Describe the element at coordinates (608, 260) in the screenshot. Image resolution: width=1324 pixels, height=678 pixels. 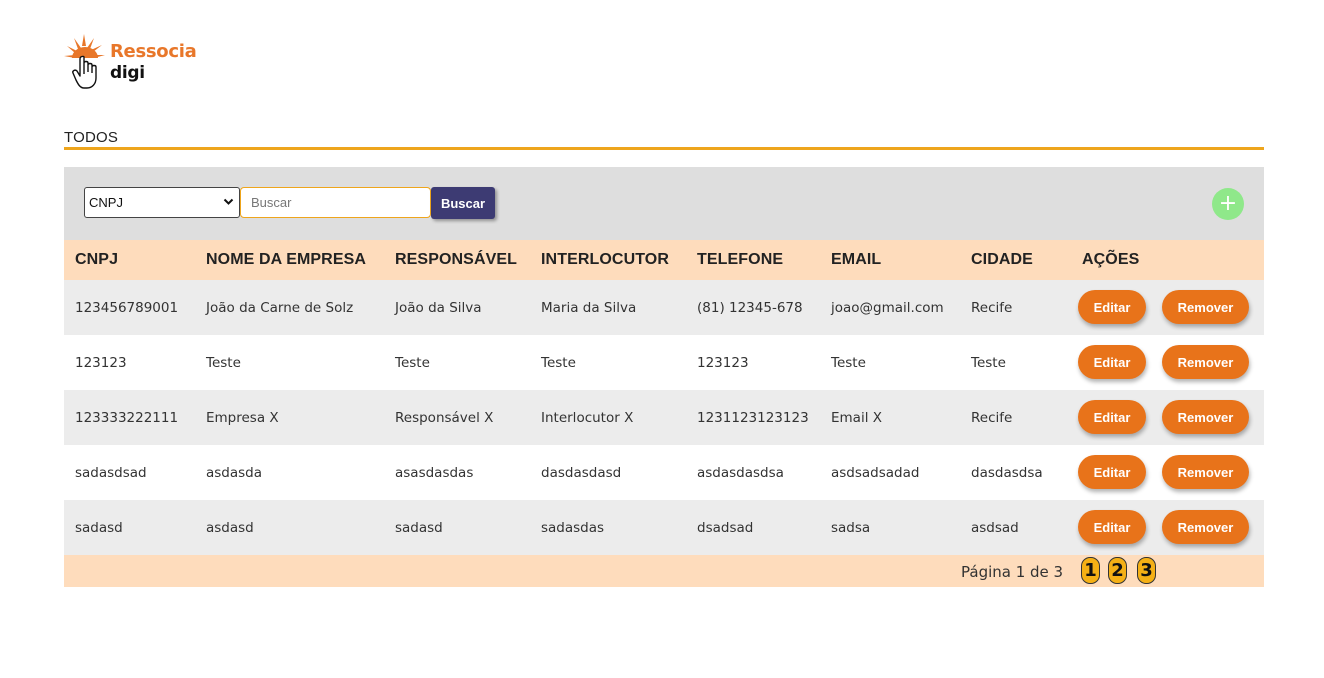
I see `column-header-interlocutor: INTERLOCUTOR` at that location.